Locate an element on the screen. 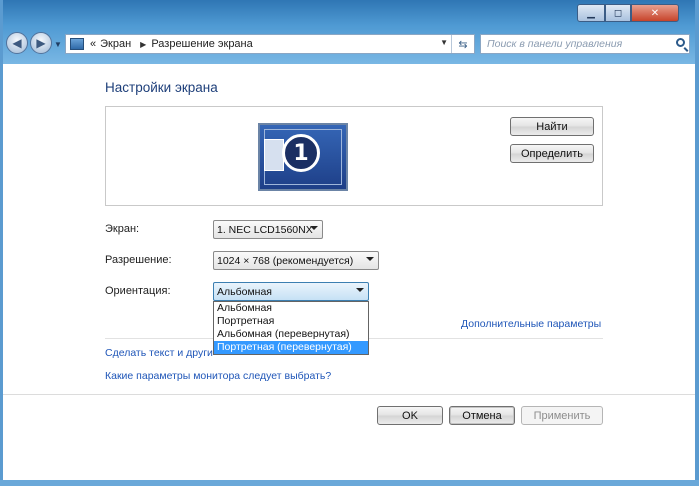 The height and width of the screenshot is (486, 699). monitor-preview-panel: 1 Найти Определить is located at coordinates (354, 156).